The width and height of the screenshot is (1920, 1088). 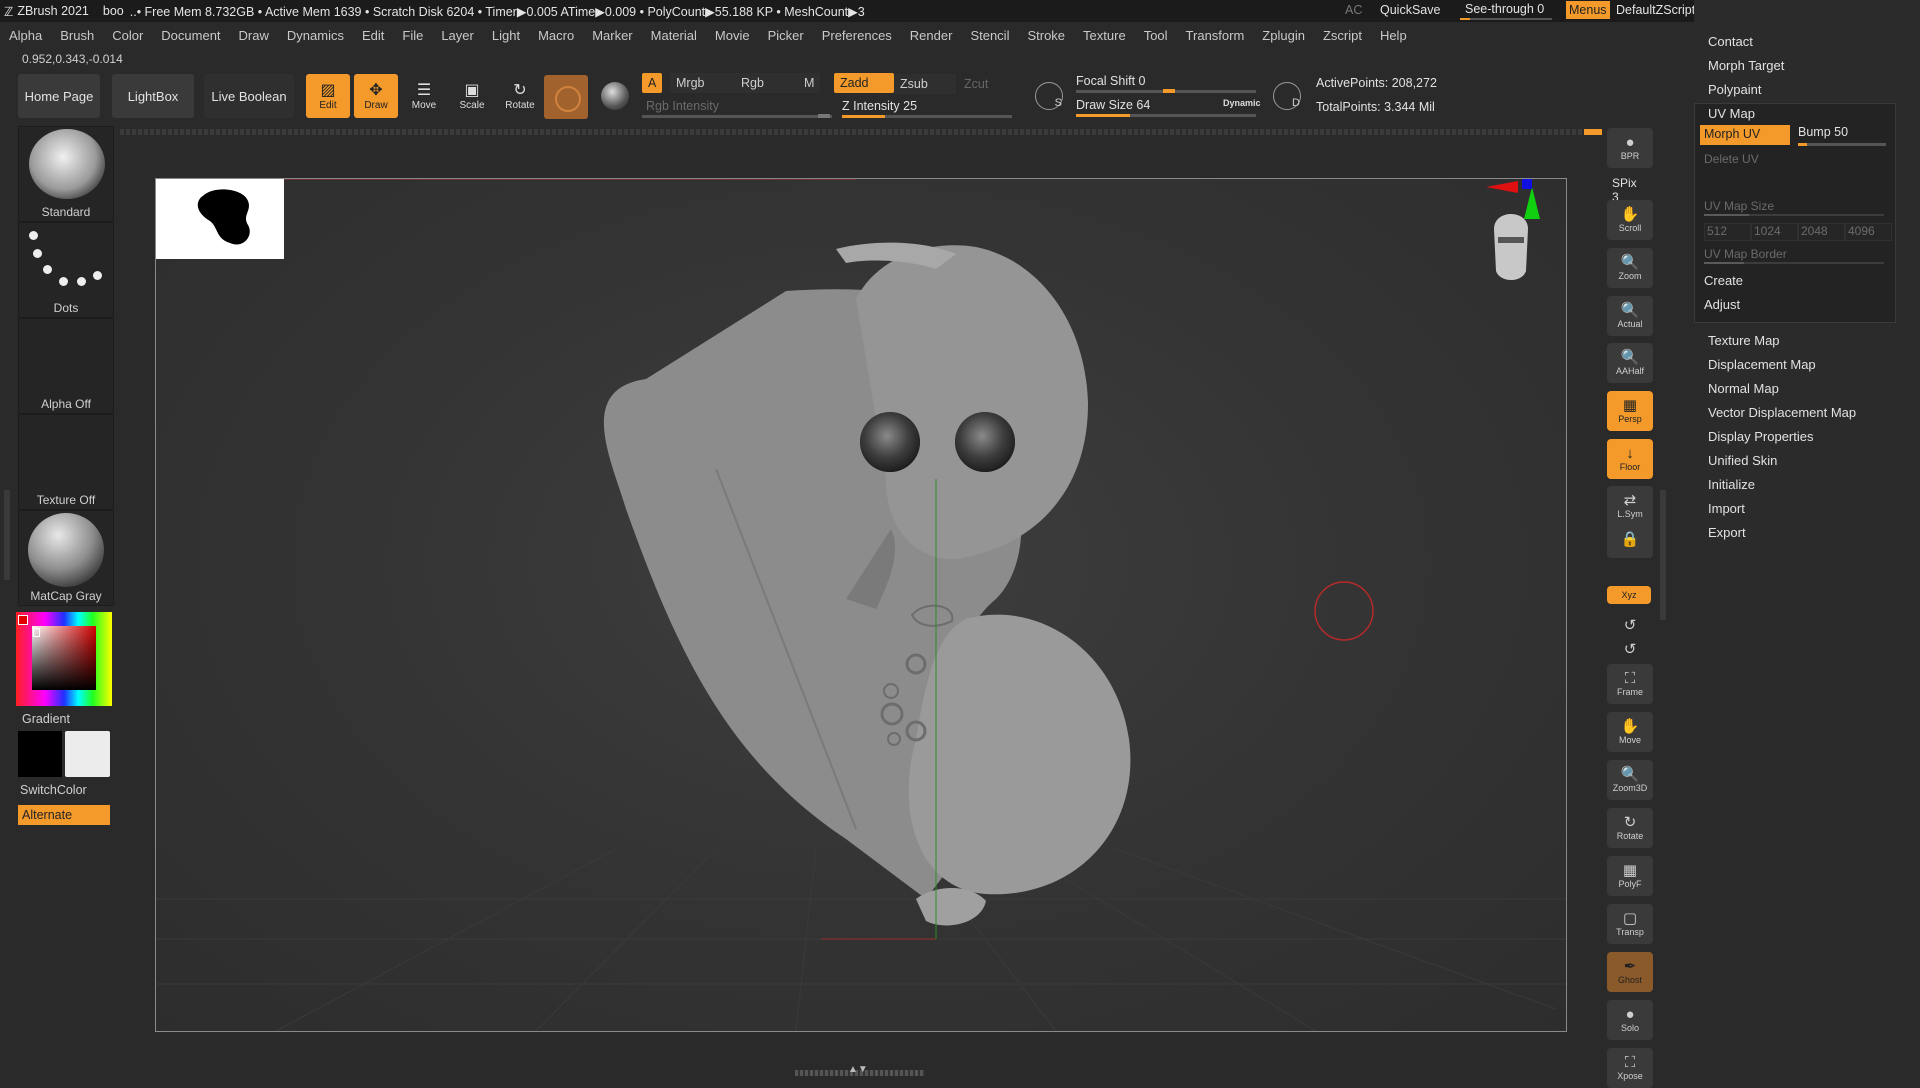 I want to click on menu-zscript: Zscript, so click(x=1342, y=35).